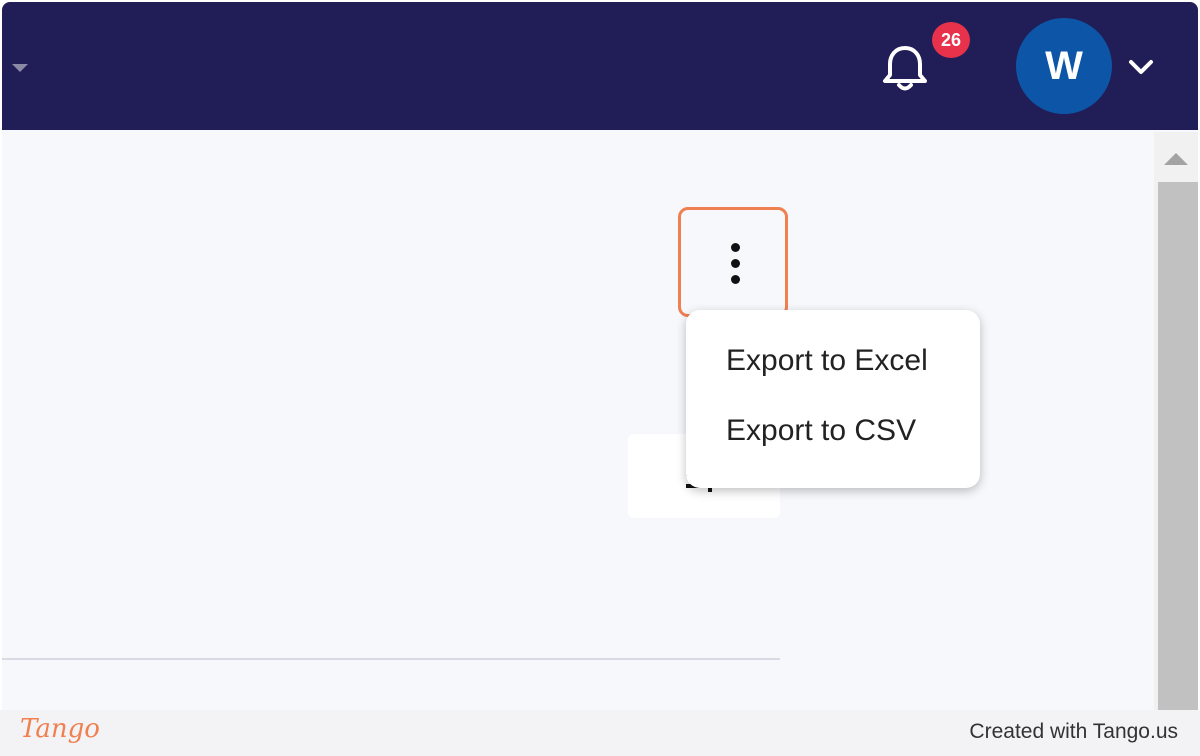 The width and height of the screenshot is (1200, 756). Describe the element at coordinates (905, 68) in the screenshot. I see `bell-icon` at that location.